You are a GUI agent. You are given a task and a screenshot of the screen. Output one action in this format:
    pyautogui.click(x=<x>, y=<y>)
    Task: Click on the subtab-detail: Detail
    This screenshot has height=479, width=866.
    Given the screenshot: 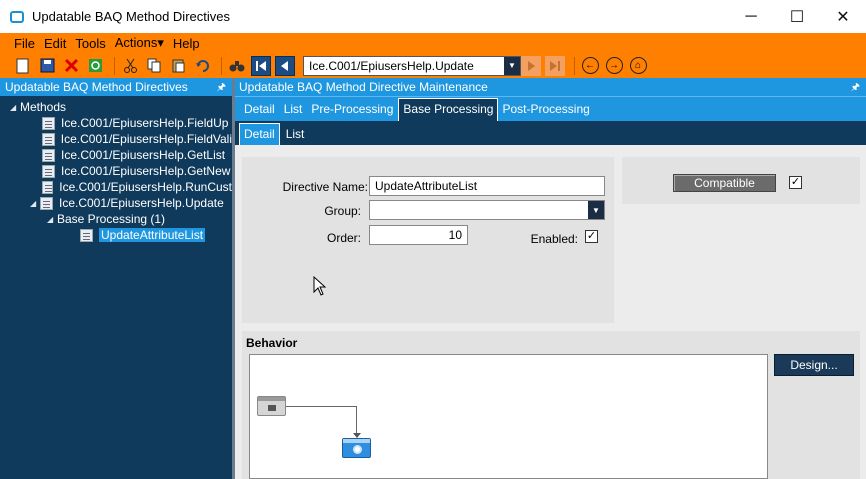 What is the action you would take?
    pyautogui.click(x=259, y=134)
    